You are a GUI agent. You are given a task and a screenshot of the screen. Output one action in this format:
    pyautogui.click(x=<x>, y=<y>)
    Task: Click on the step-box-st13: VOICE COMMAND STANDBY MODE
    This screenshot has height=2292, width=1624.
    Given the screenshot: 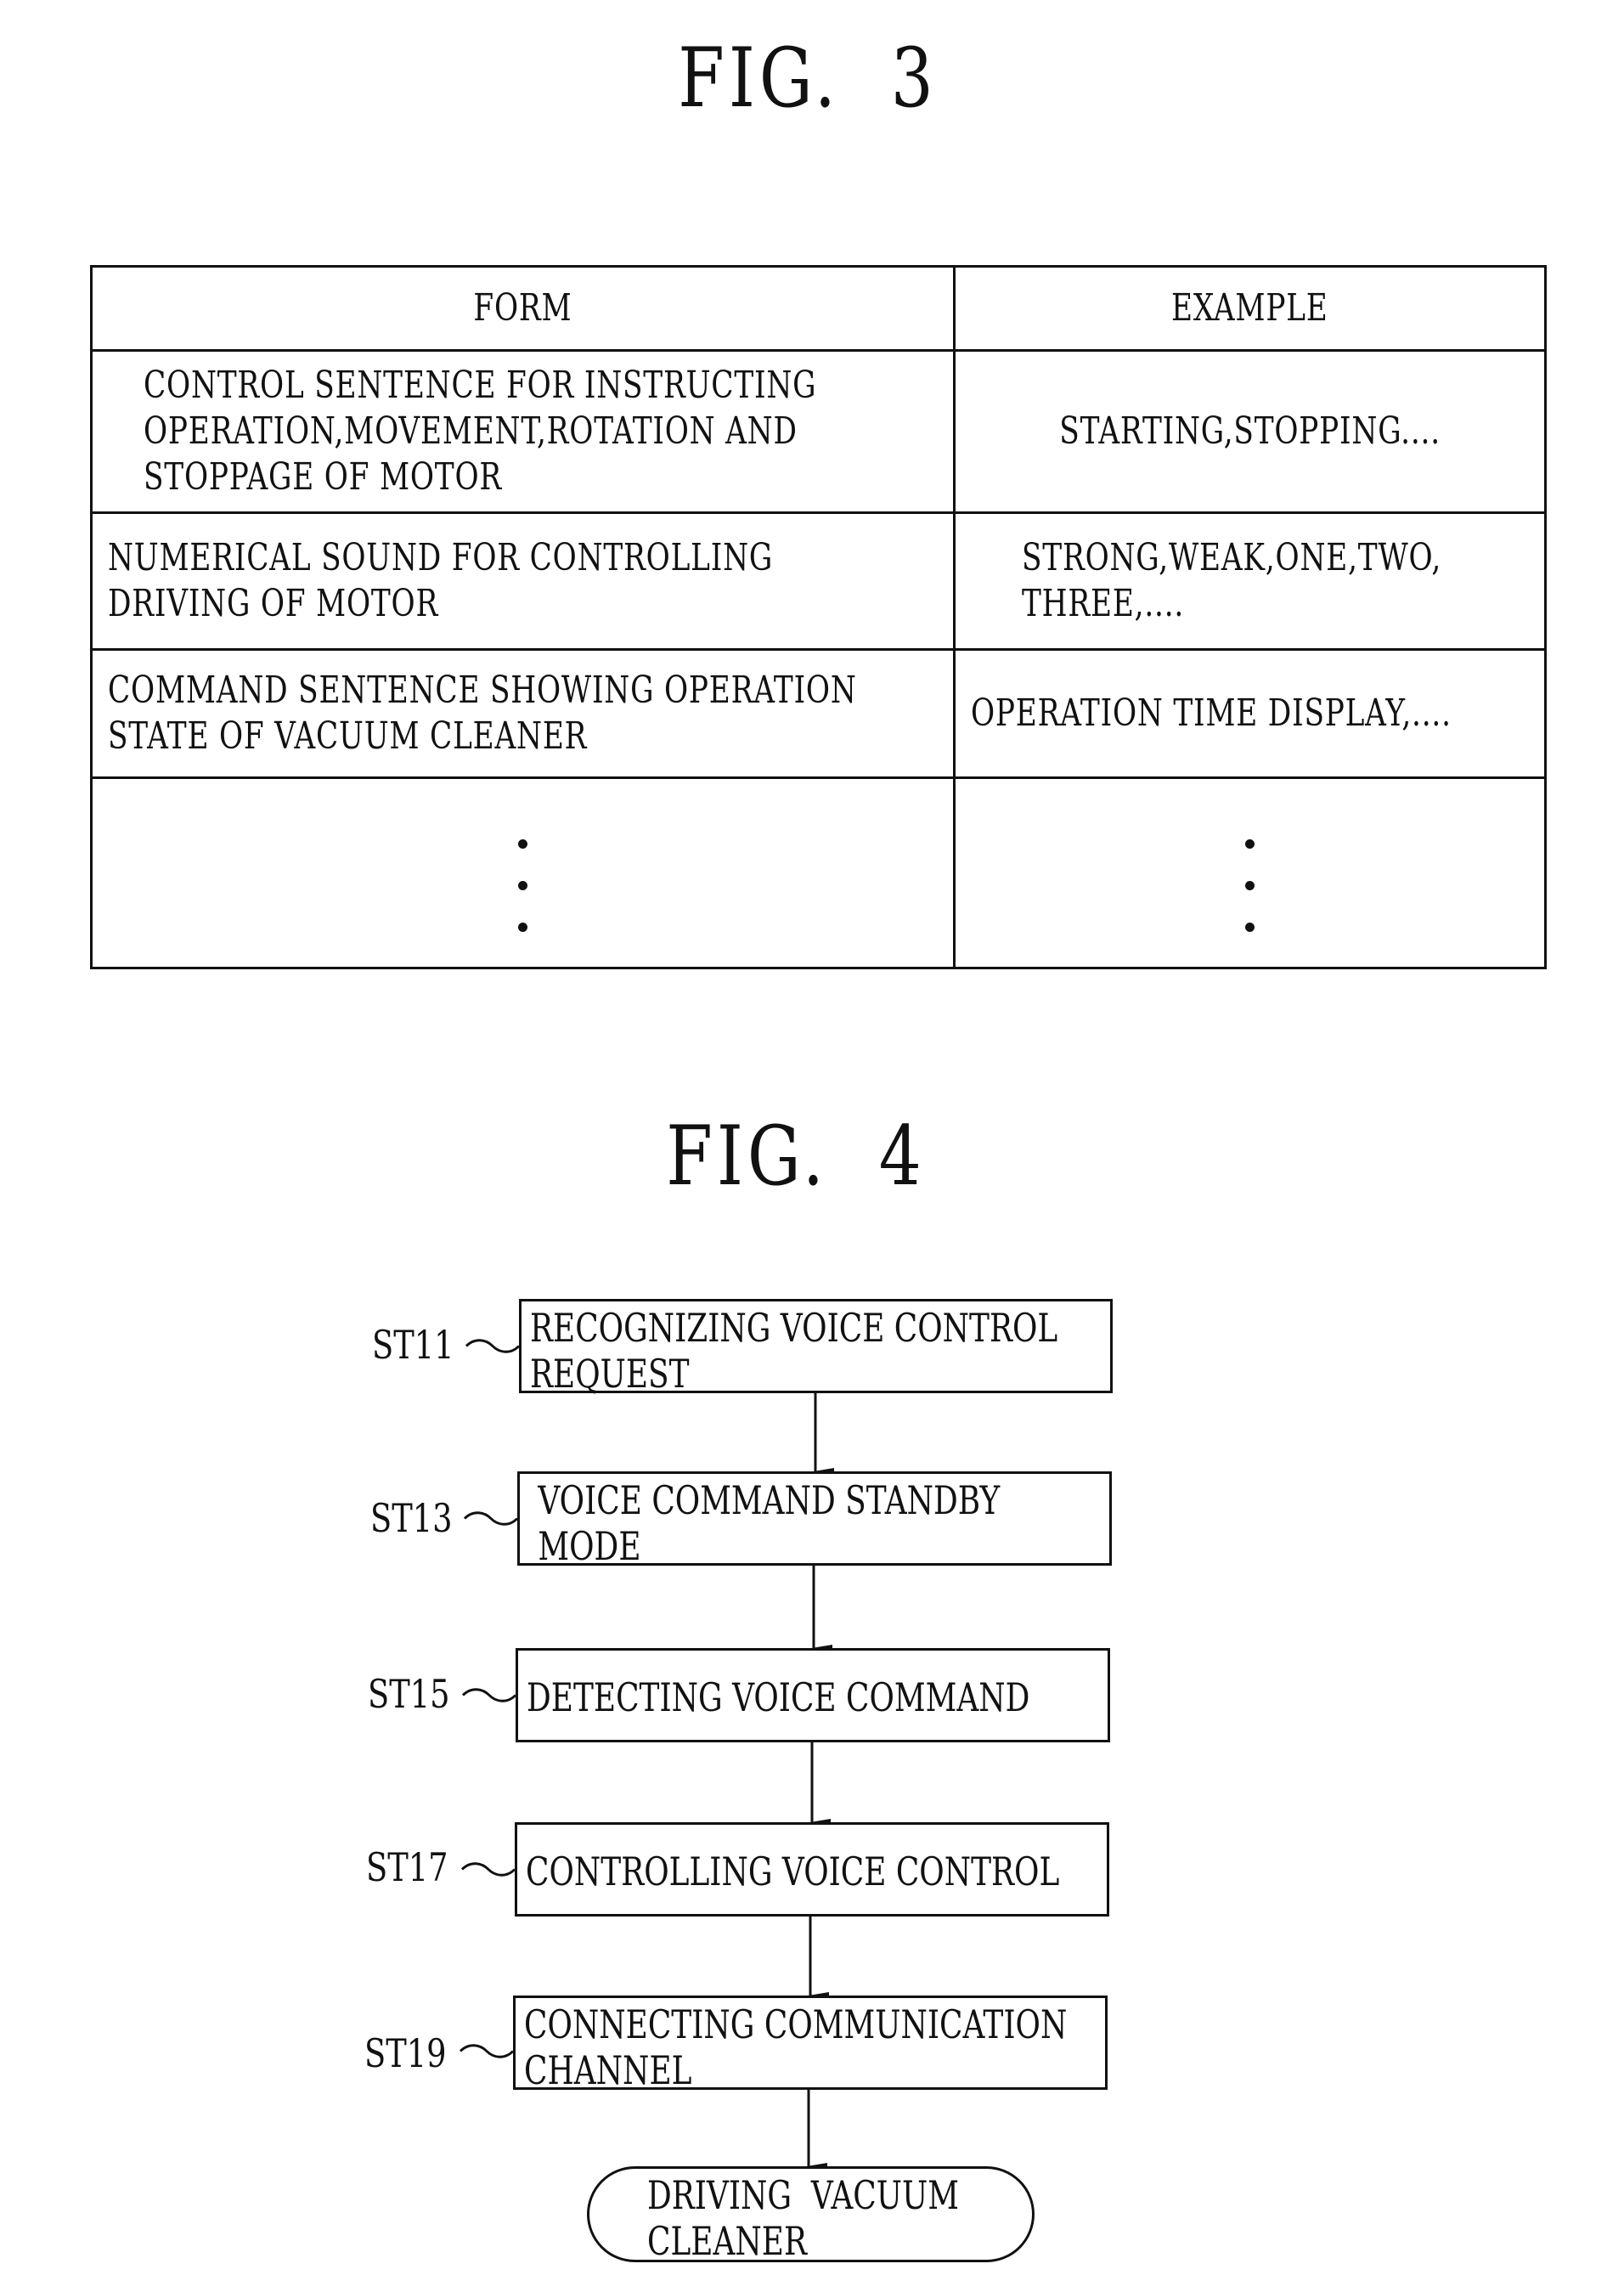 What is the action you would take?
    pyautogui.click(x=815, y=1520)
    